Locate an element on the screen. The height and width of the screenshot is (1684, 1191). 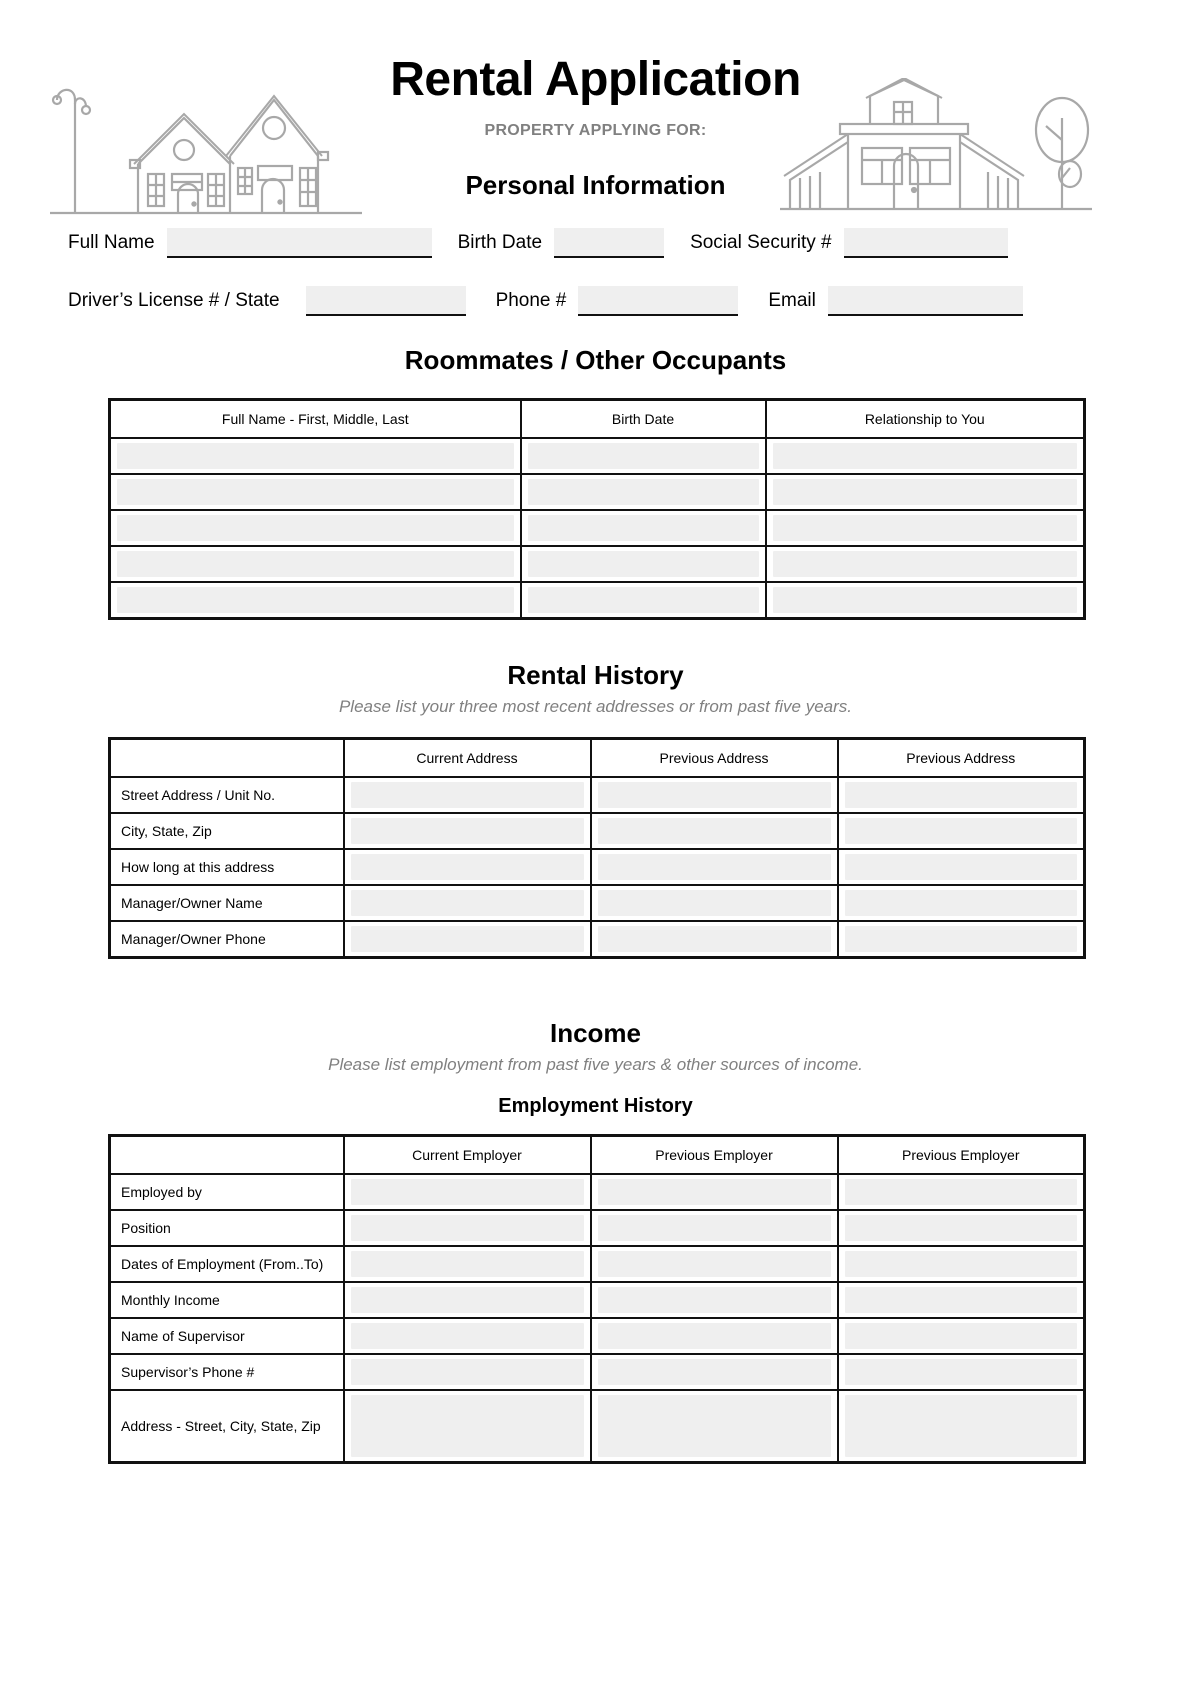
phone-input is located at coordinates (658, 301).